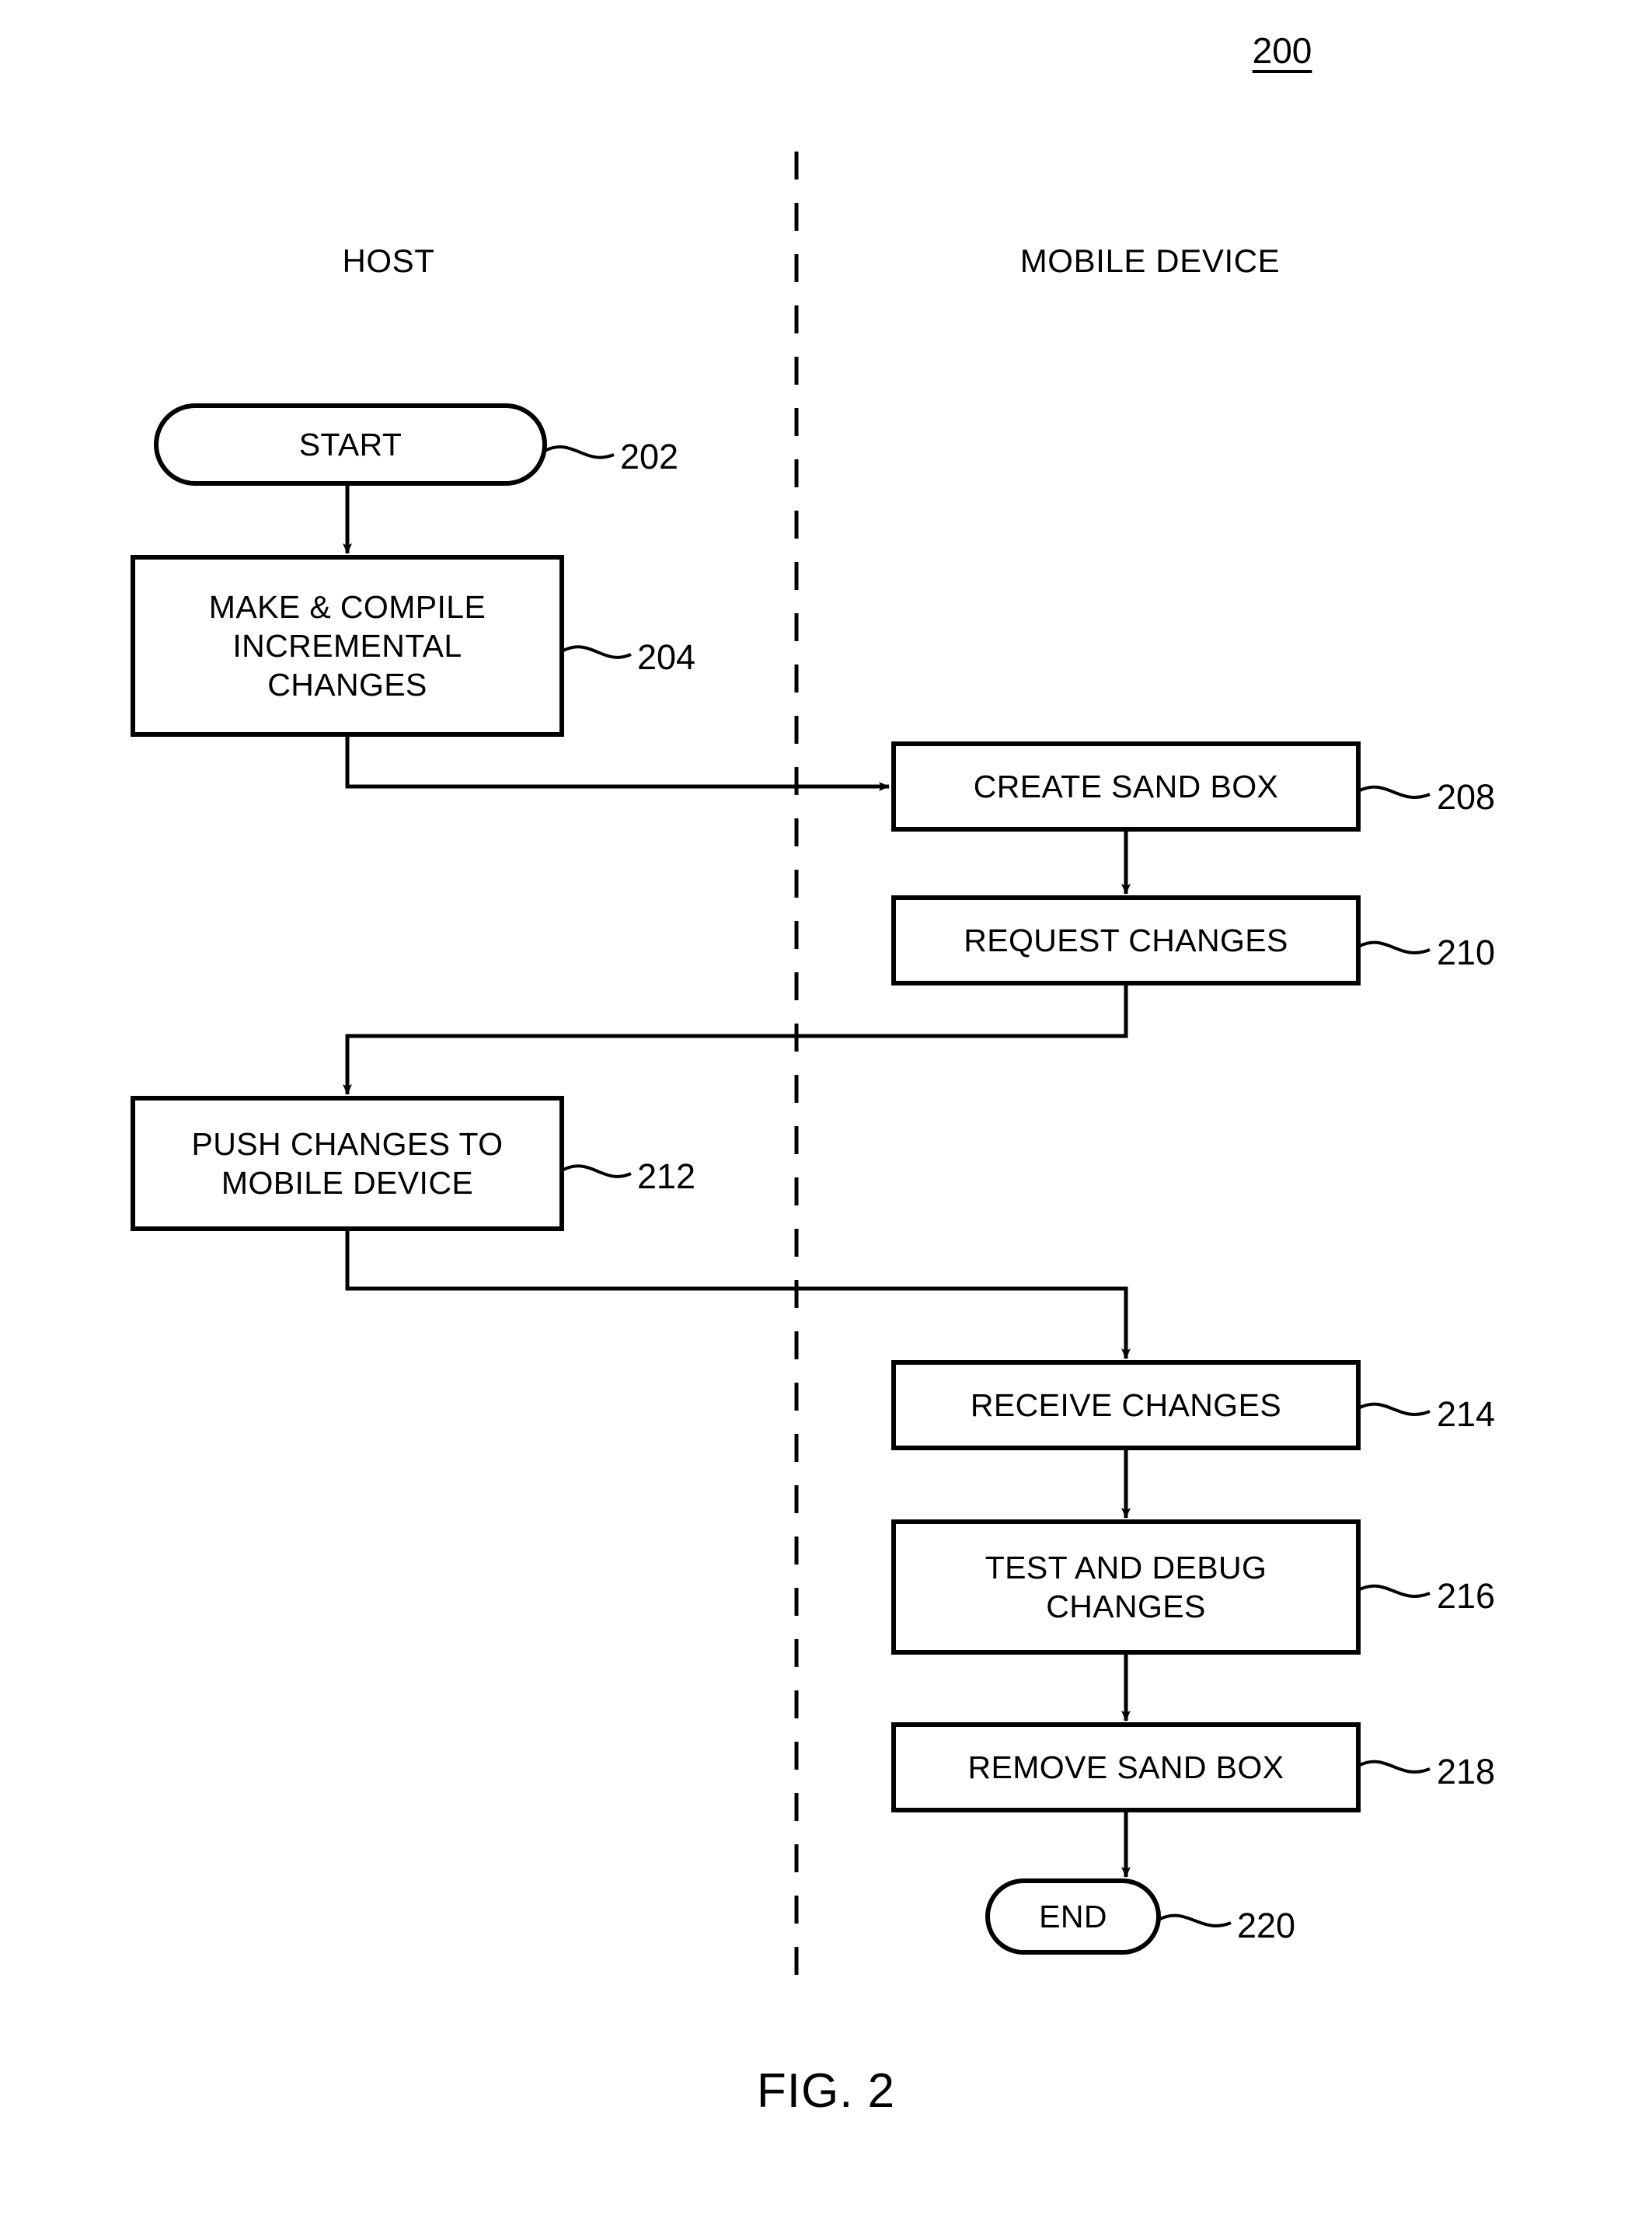 The width and height of the screenshot is (1652, 2222). Describe the element at coordinates (1126, 1405) in the screenshot. I see `node-receive-changes-label: RECEIVE CHANGES` at that location.